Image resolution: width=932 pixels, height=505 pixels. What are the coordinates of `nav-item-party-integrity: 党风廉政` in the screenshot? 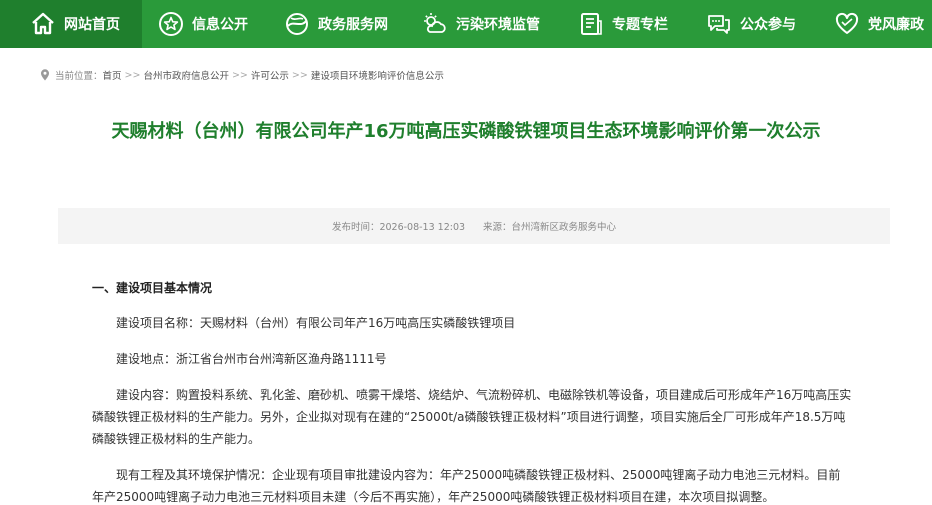 It's located at (876, 24).